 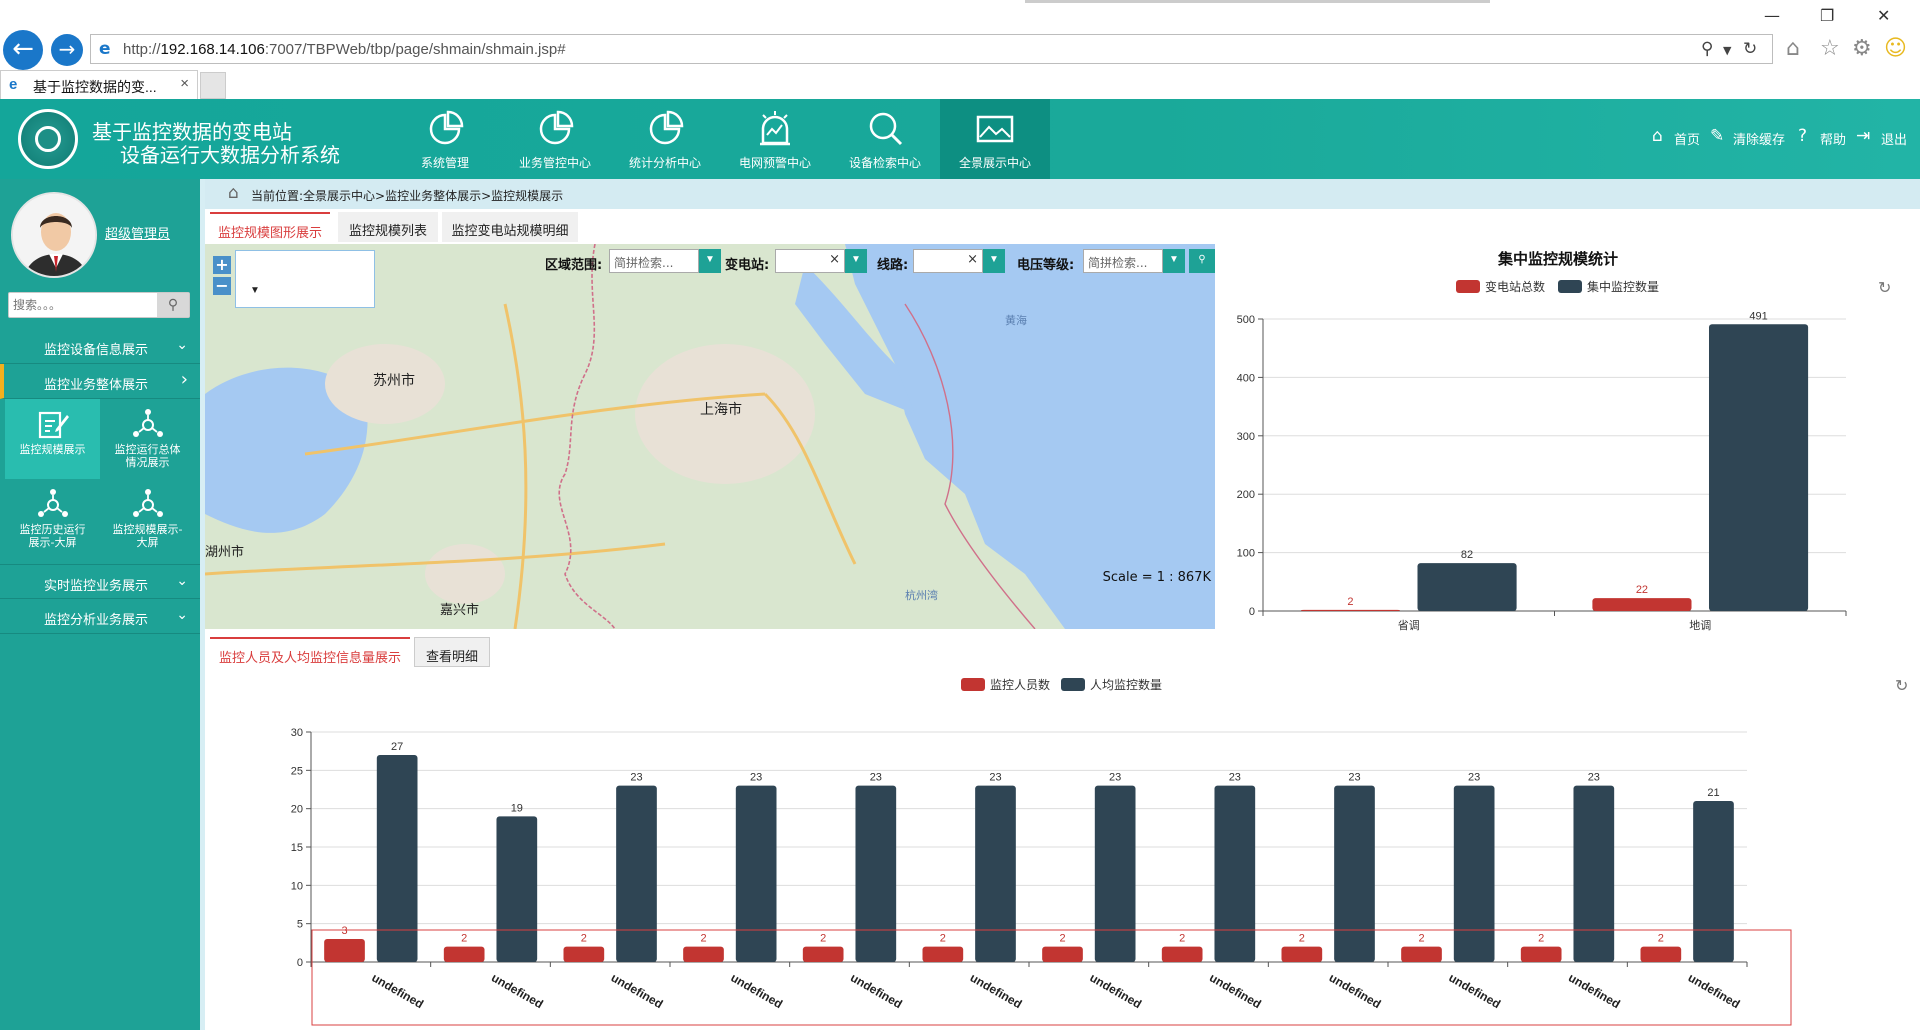 I want to click on tab-scale-list: 监控规模列表, so click(x=388, y=227).